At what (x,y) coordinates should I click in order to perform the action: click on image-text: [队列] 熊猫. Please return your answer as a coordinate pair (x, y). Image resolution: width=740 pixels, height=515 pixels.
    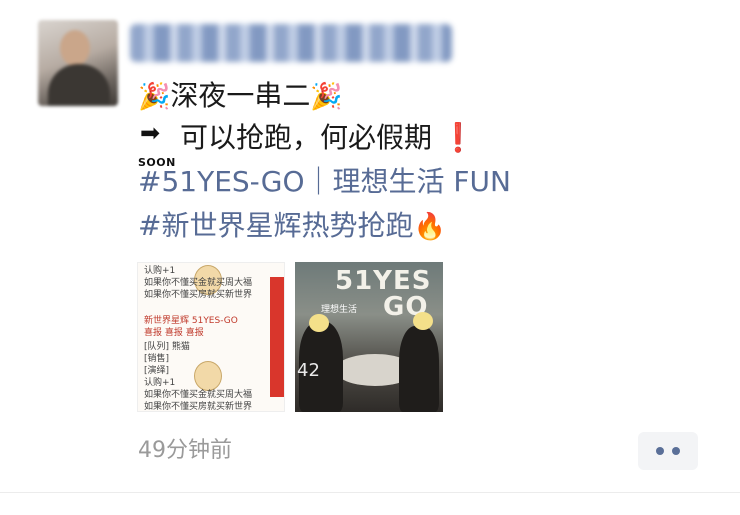
    Looking at the image, I should click on (167, 347).